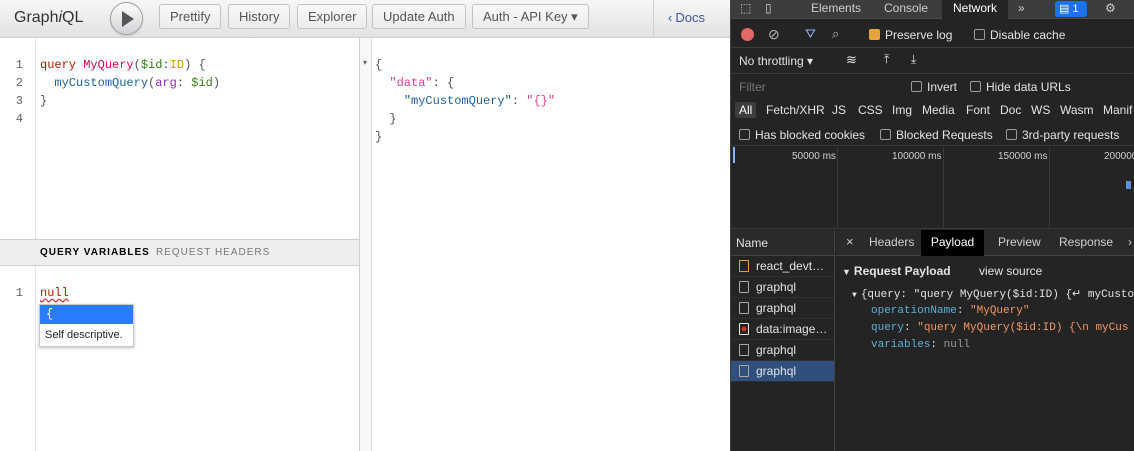 The height and width of the screenshot is (451, 1134). What do you see at coordinates (49, 17) in the screenshot?
I see `graphiql-logo: GraphiQL` at bounding box center [49, 17].